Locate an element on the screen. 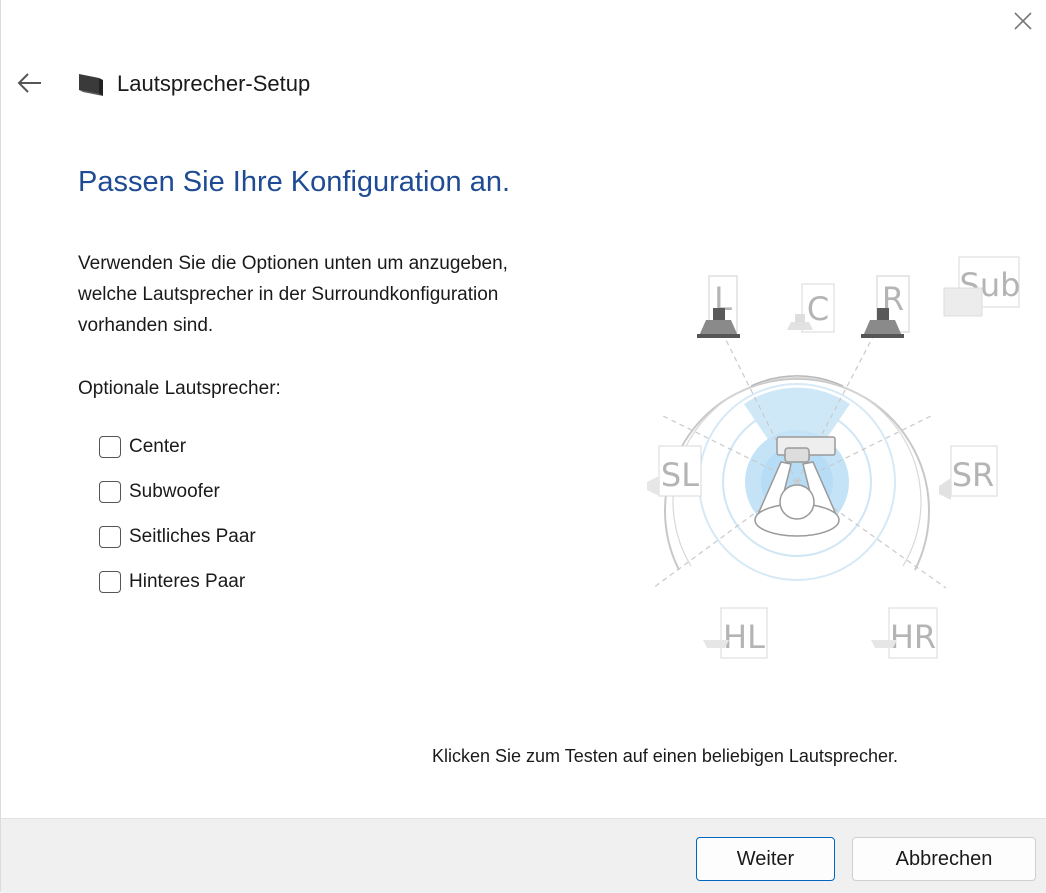  option-label: Center is located at coordinates (158, 446).